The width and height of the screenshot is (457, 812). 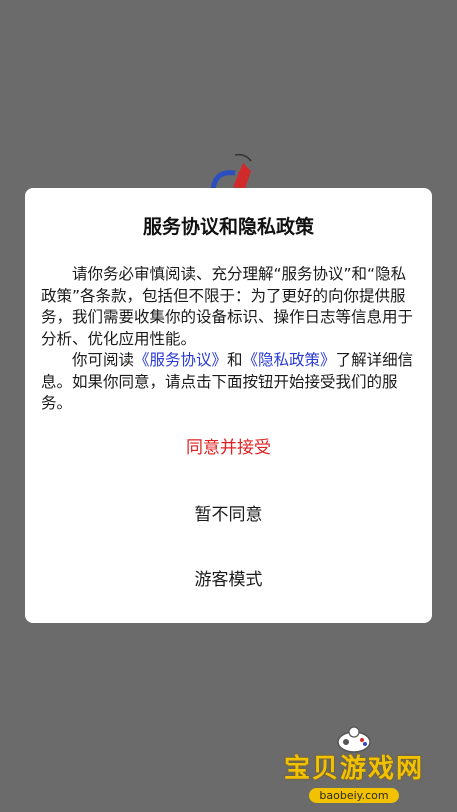 I want to click on privacy-policy-link: 《隐私政策》, so click(x=289, y=360).